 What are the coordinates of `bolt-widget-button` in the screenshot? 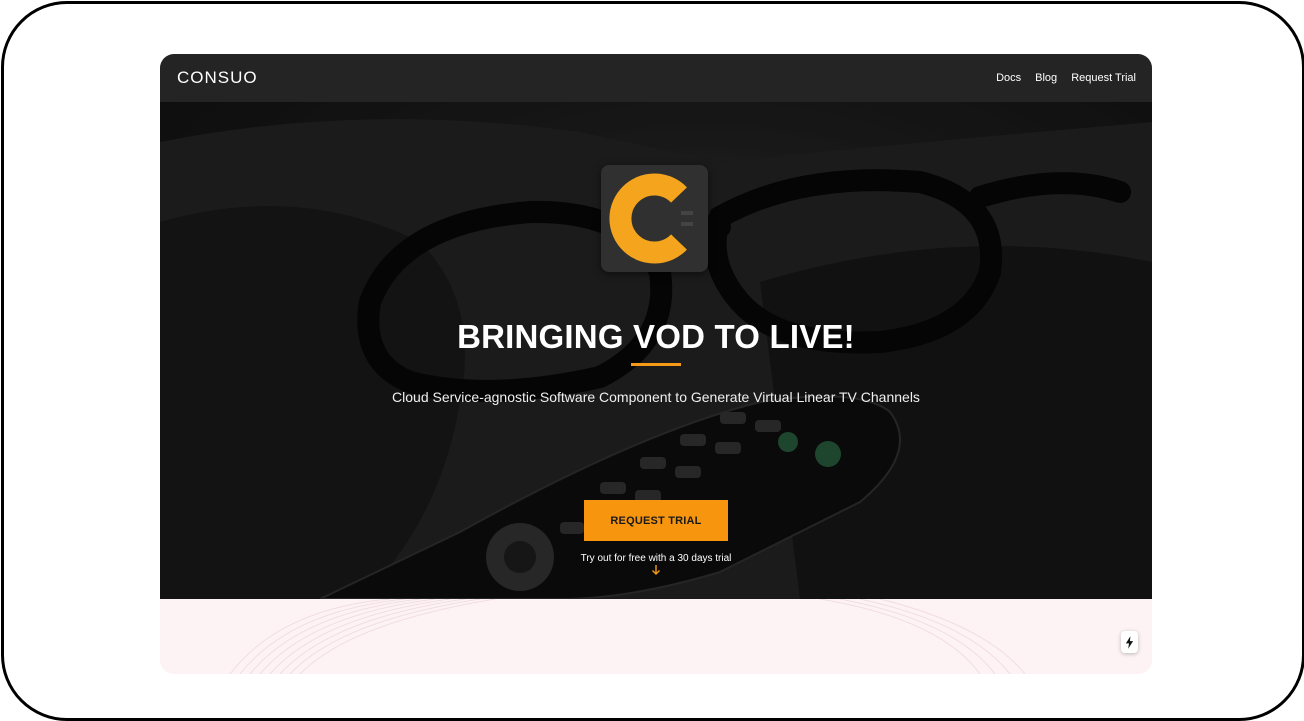 It's located at (1129, 642).